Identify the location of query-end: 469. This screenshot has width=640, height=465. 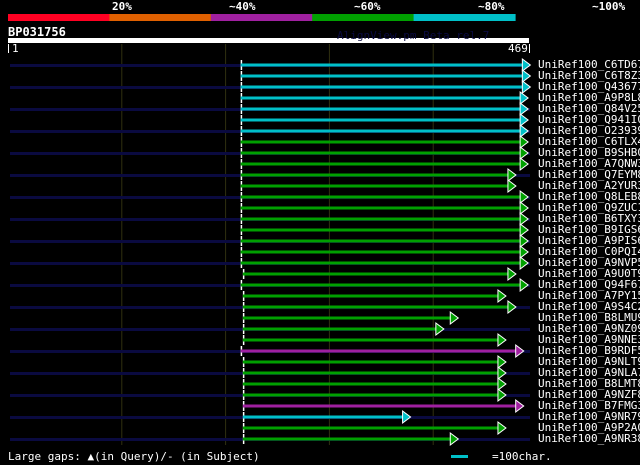
(518, 48).